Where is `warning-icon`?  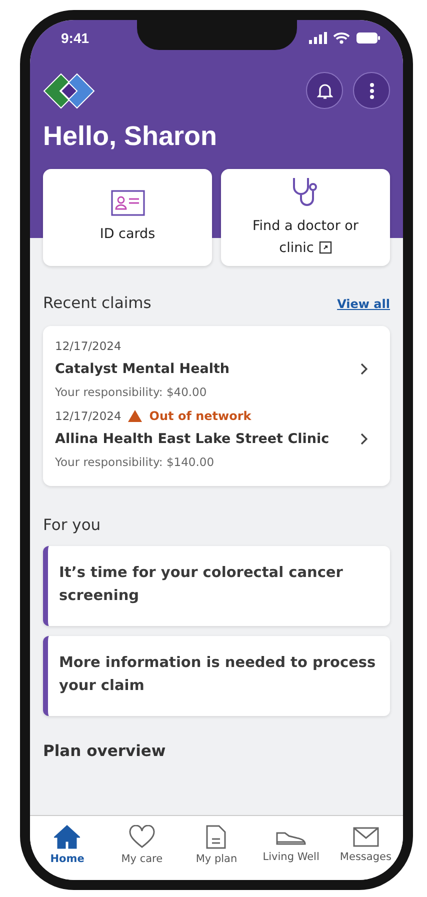
warning-icon is located at coordinates (135, 416).